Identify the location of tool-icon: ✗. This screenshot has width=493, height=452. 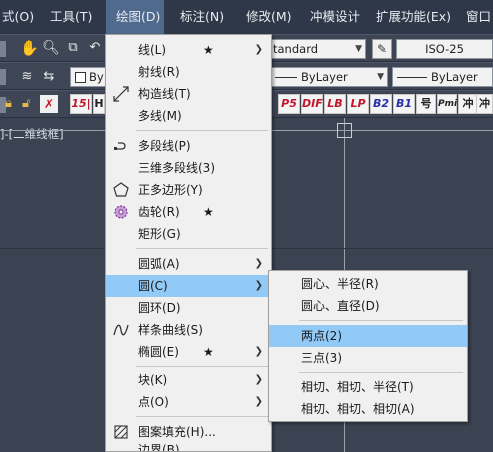
(49, 104).